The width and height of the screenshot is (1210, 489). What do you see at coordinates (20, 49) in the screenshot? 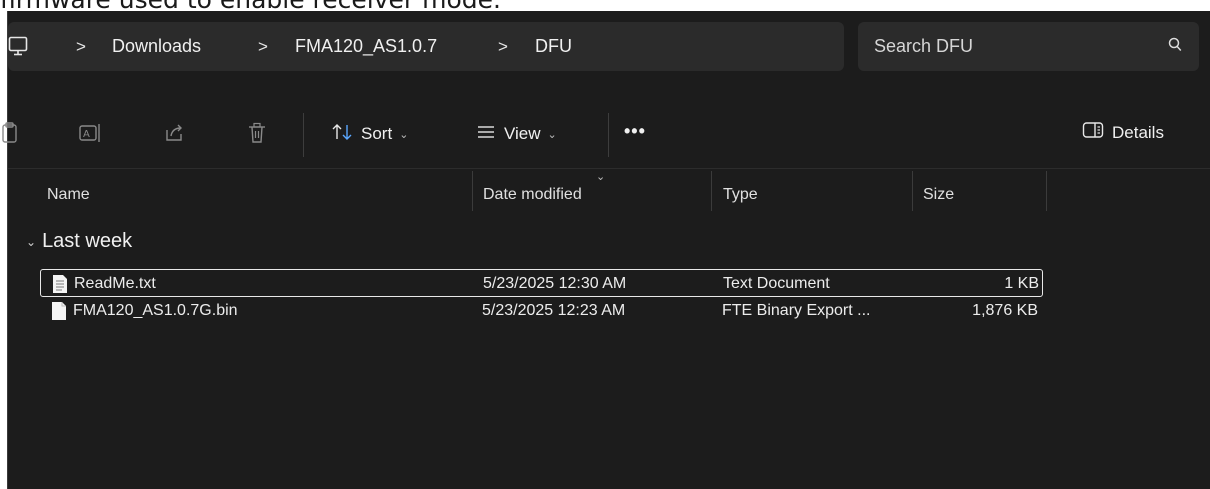
I see `this-pc-icon` at bounding box center [20, 49].